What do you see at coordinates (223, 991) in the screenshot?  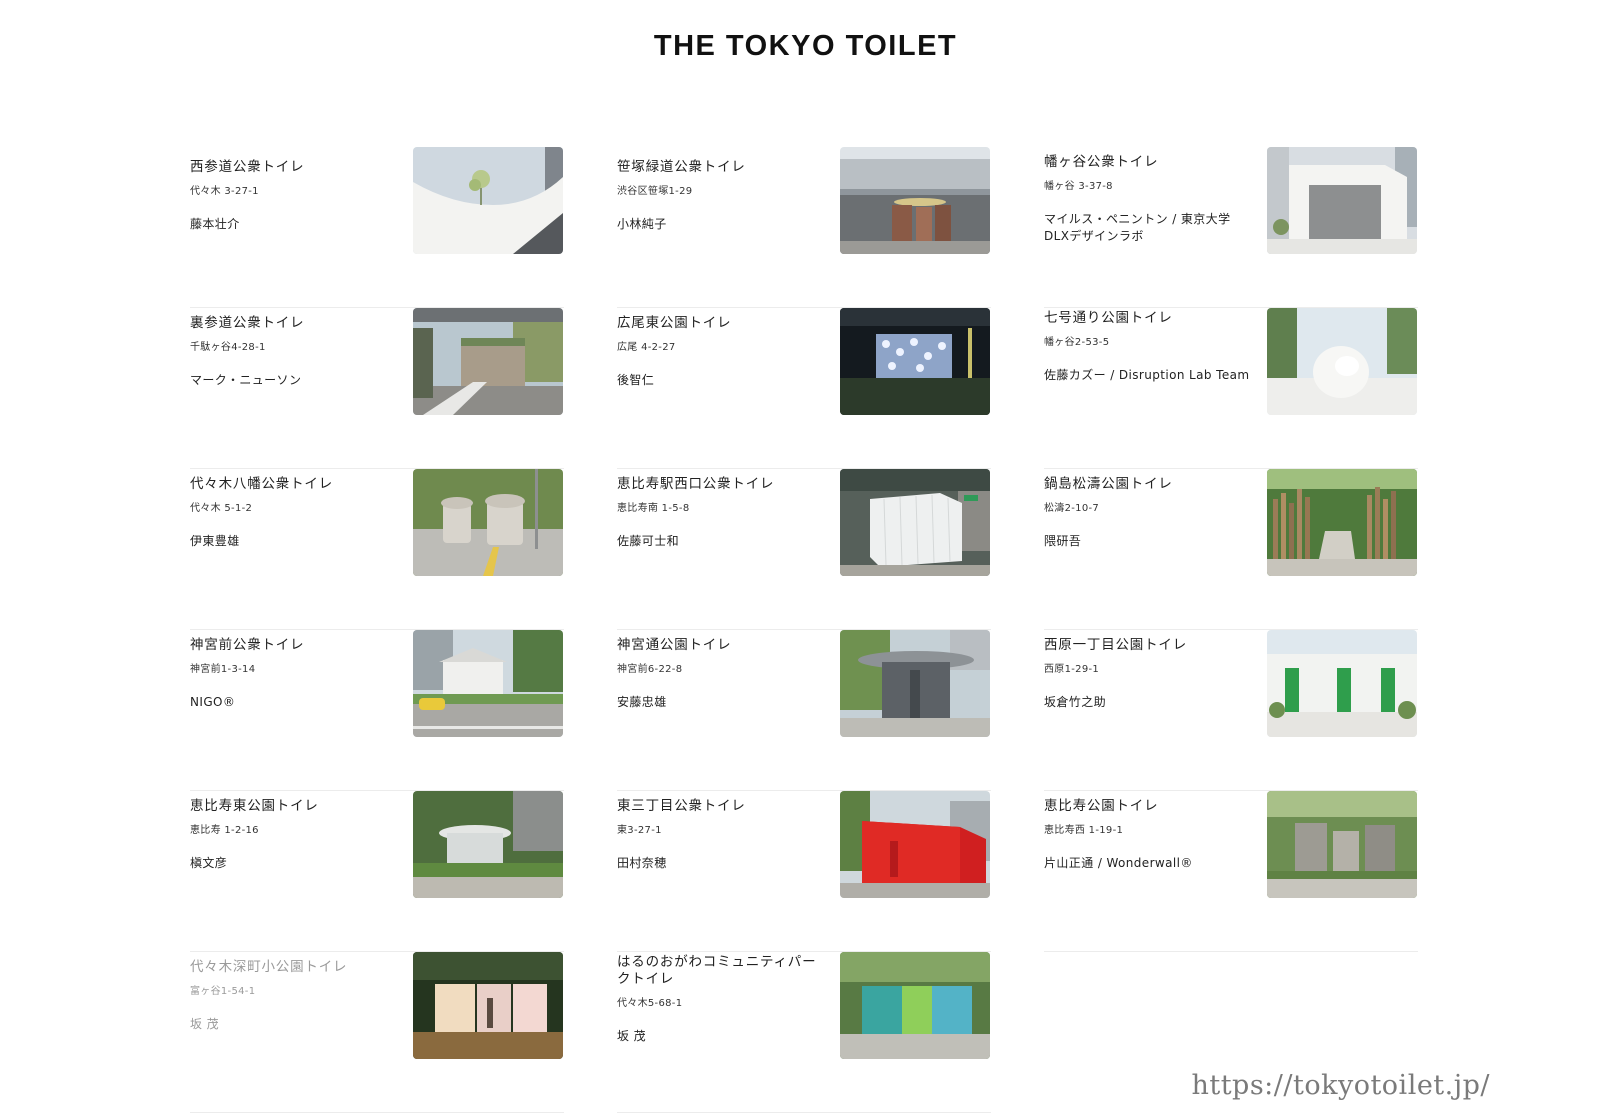 I see `toilet-address: 富ヶ谷1-54-1` at bounding box center [223, 991].